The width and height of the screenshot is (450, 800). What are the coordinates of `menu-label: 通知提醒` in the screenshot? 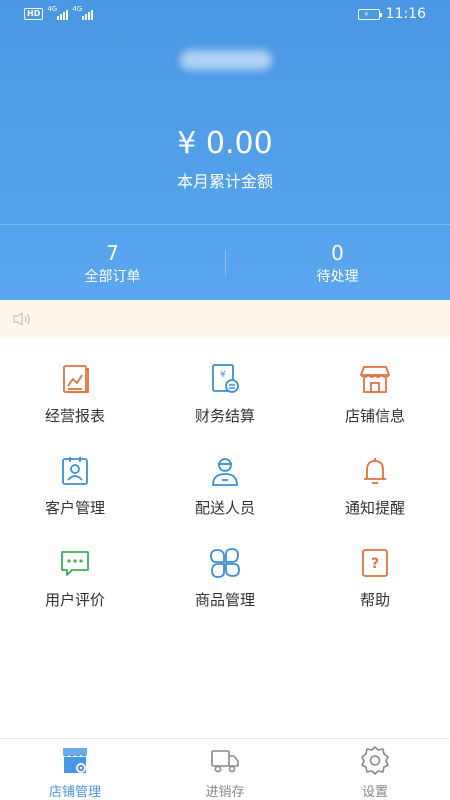 It's located at (374, 508).